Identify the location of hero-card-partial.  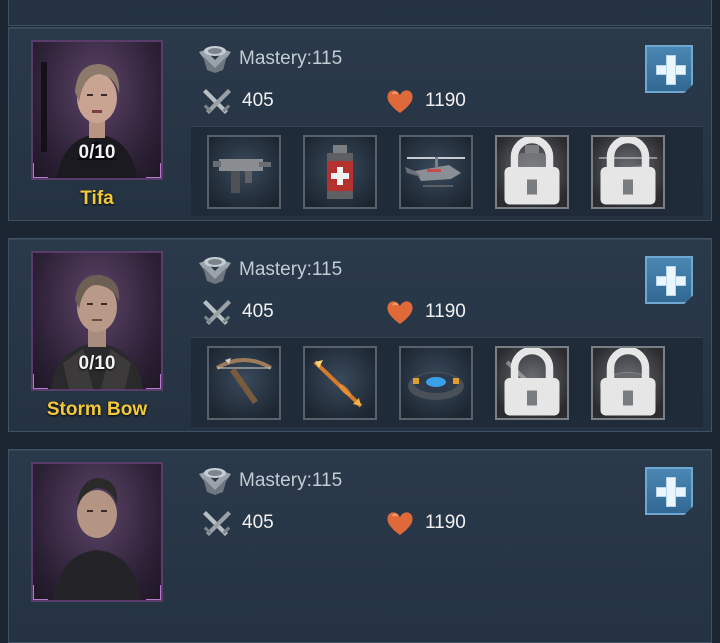
(360, 13).